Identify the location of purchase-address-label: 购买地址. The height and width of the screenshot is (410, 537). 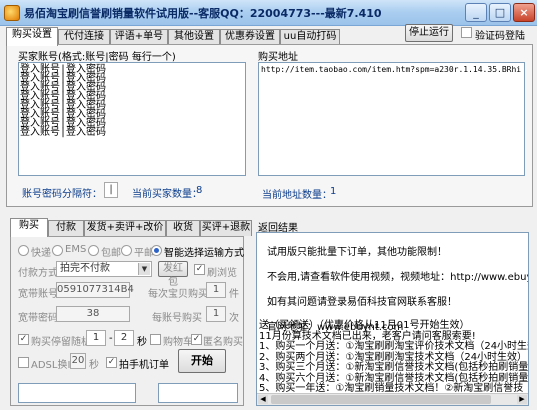
(278, 57).